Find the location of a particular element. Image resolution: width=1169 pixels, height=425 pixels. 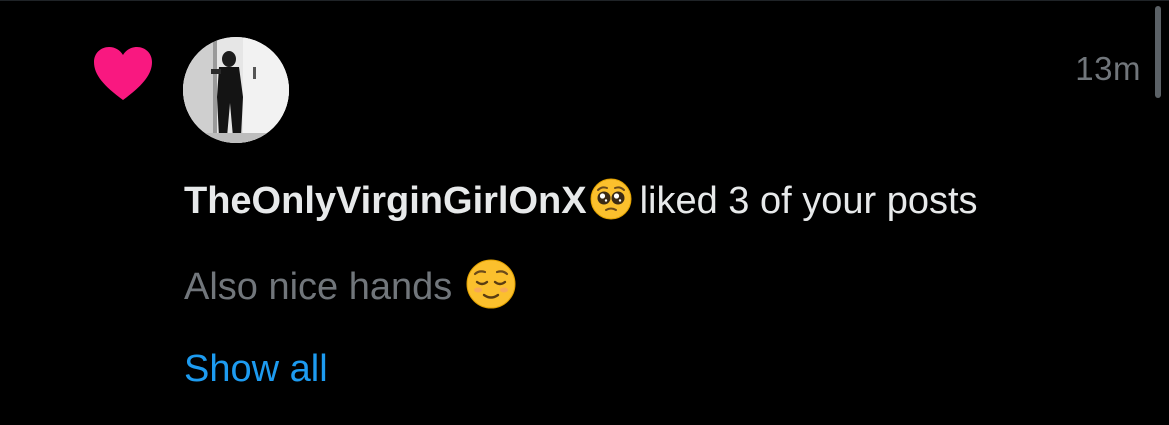

scrollbar is located at coordinates (1158, 52).